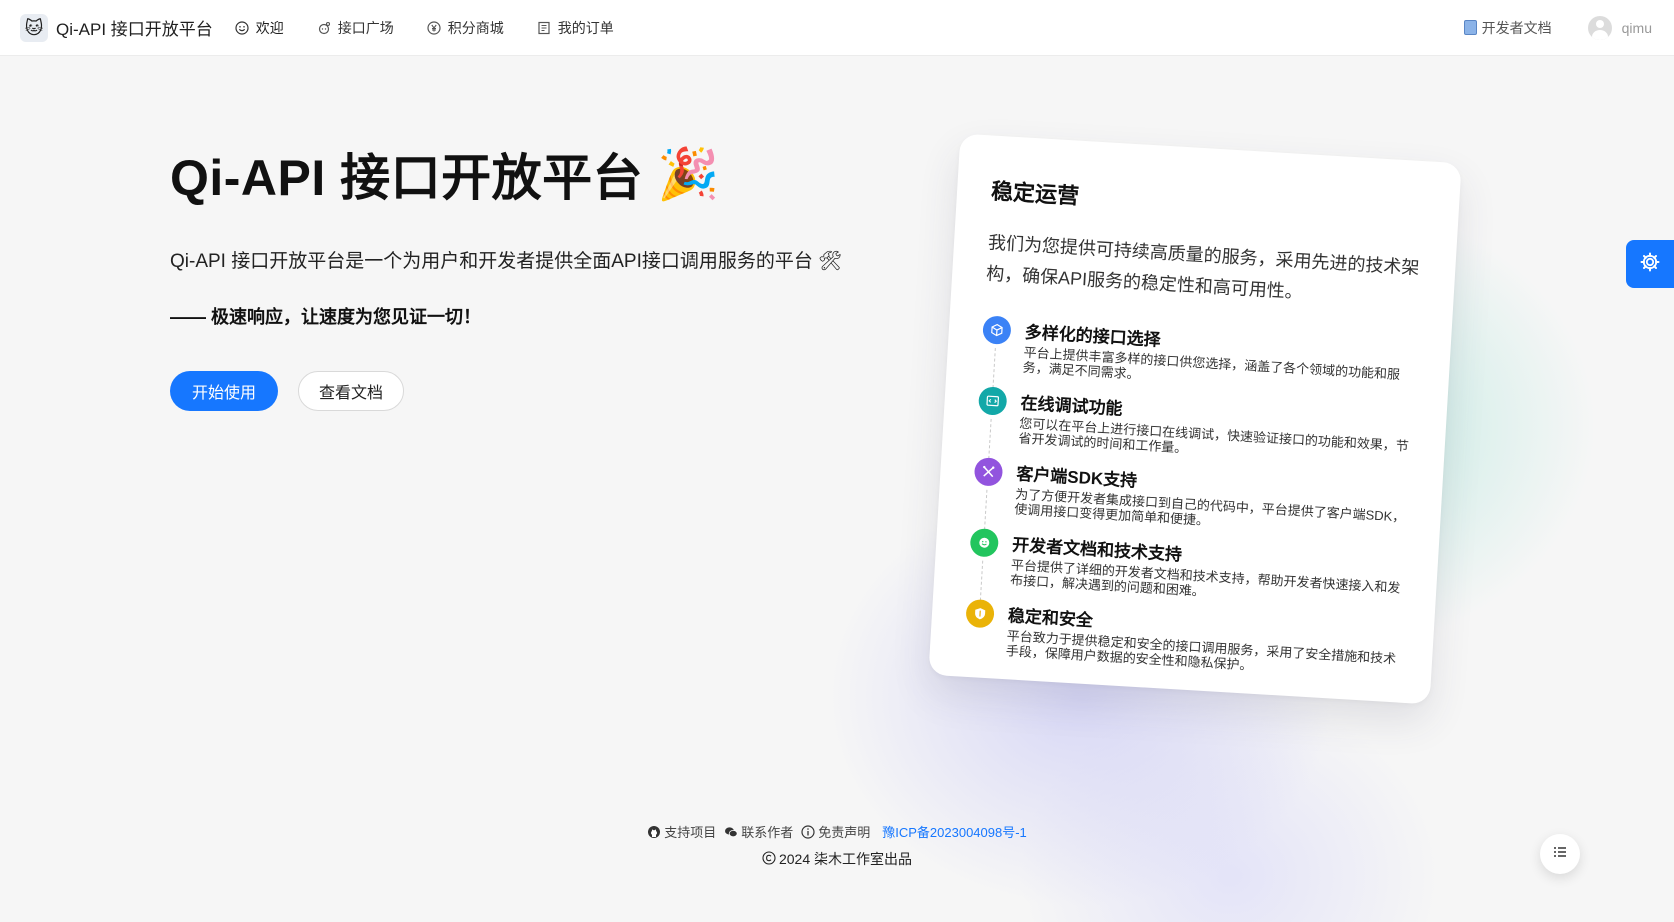  What do you see at coordinates (1035, 193) in the screenshot?
I see `card-title: 稳定运营` at bounding box center [1035, 193].